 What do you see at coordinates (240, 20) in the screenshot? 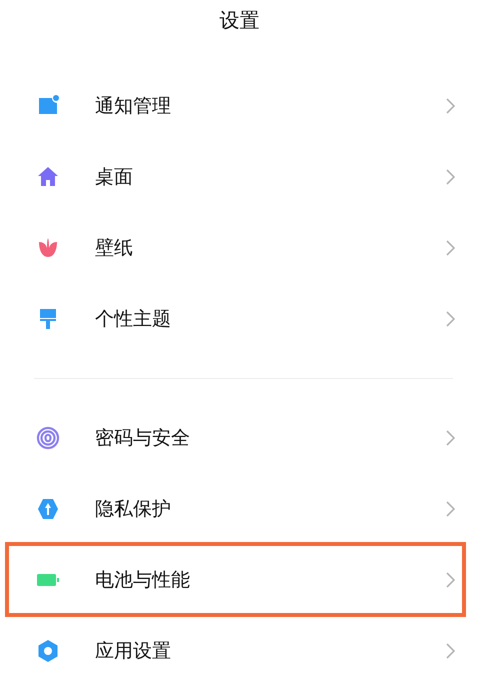
I see `page-title: 设置` at bounding box center [240, 20].